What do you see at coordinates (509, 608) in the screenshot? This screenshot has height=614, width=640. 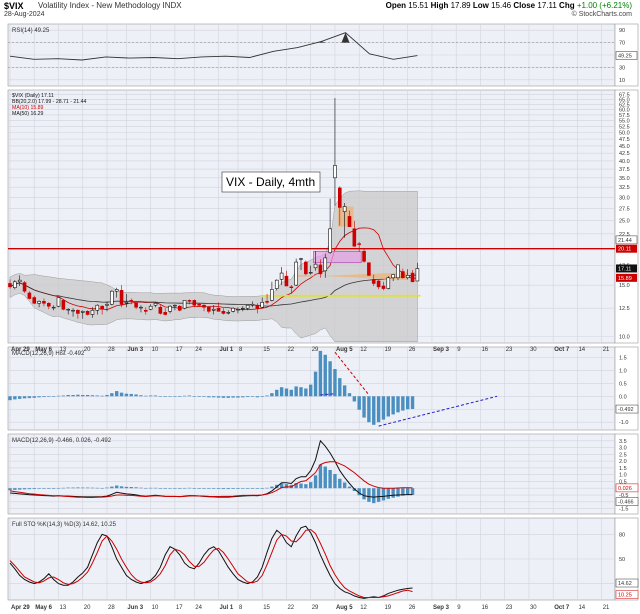 I see `x-tick-label: 23` at bounding box center [509, 608].